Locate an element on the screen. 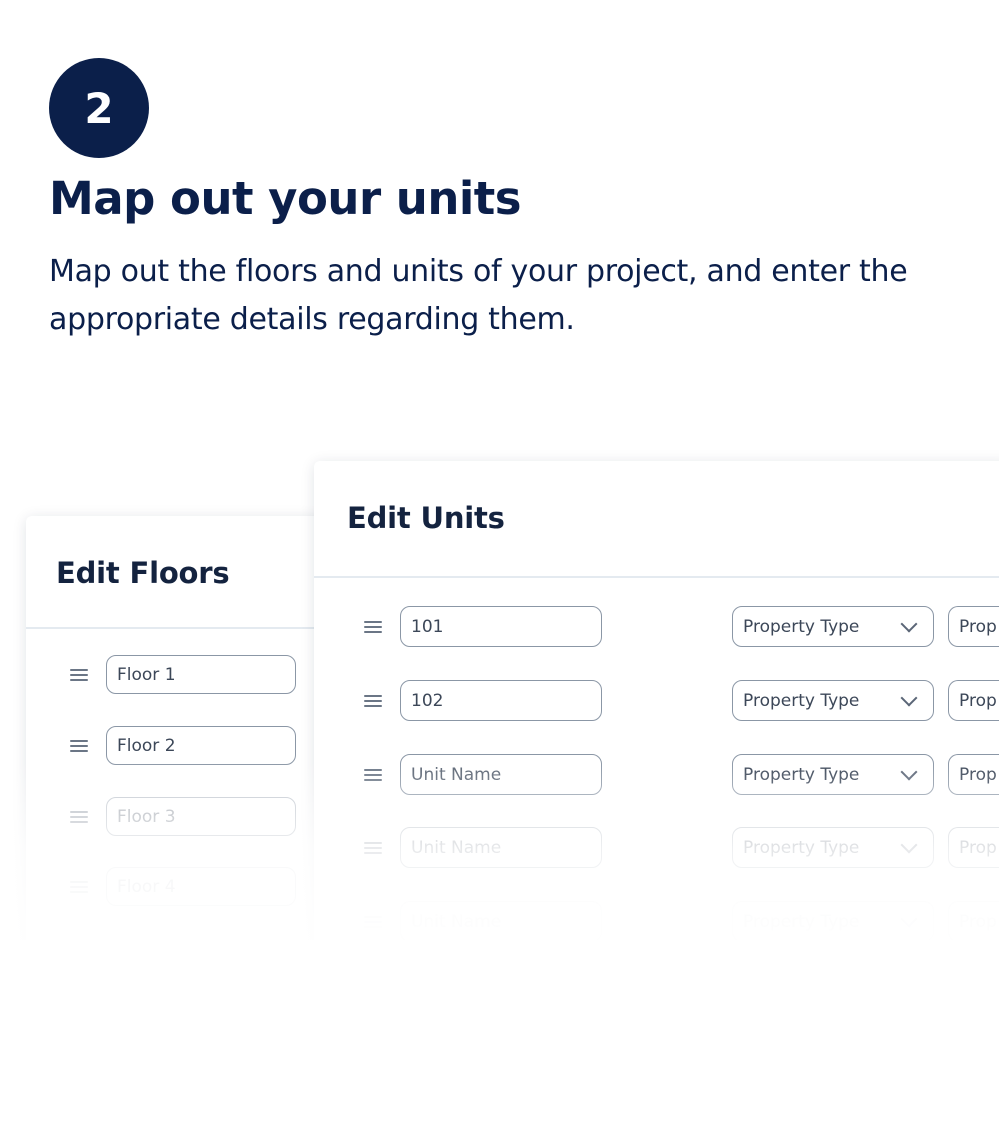 Image resolution: width=999 pixels, height=1136 pixels. edit-floors-title: Edit Floors is located at coordinates (143, 573).